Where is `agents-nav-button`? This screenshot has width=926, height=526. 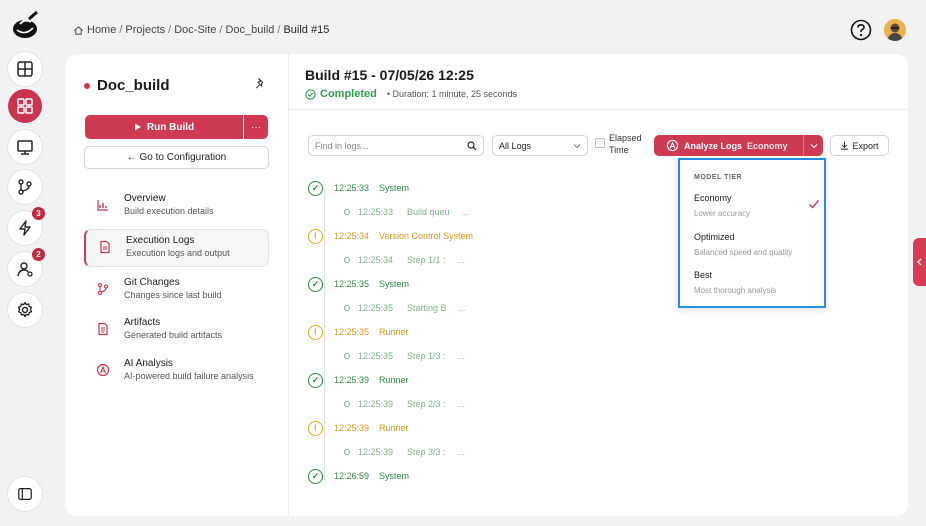 agents-nav-button is located at coordinates (25, 147).